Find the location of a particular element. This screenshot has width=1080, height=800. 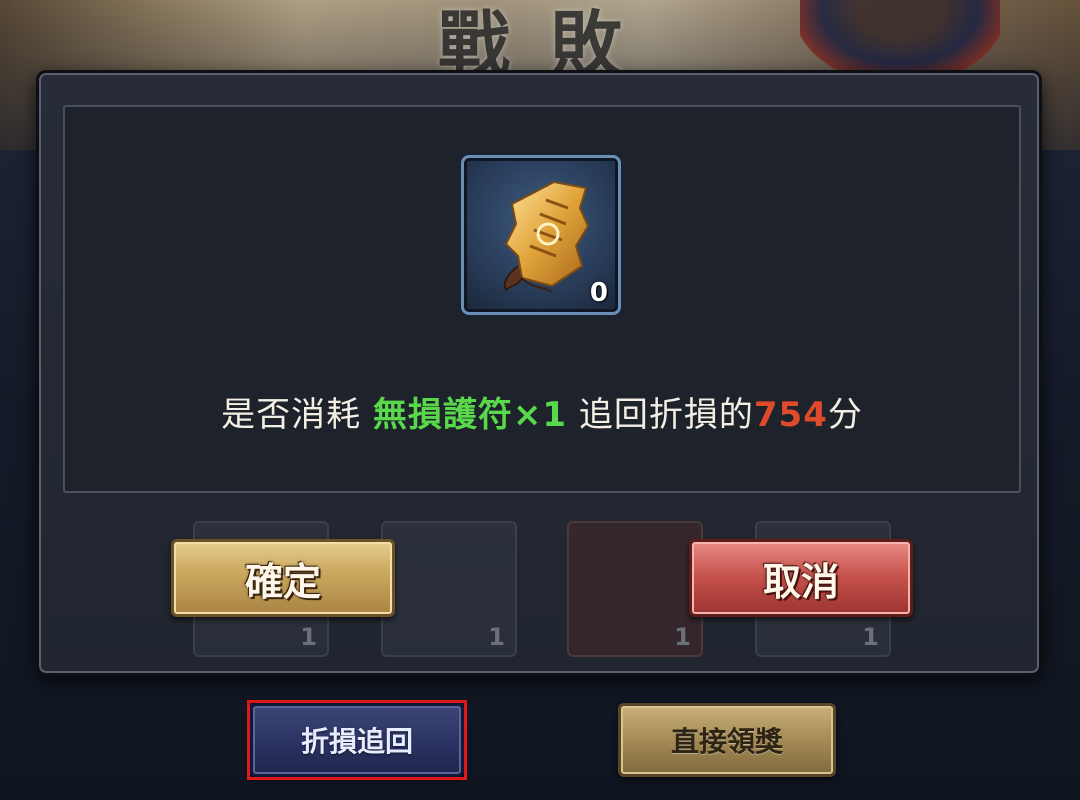

confirm-label: 確定 is located at coordinates (282, 581).